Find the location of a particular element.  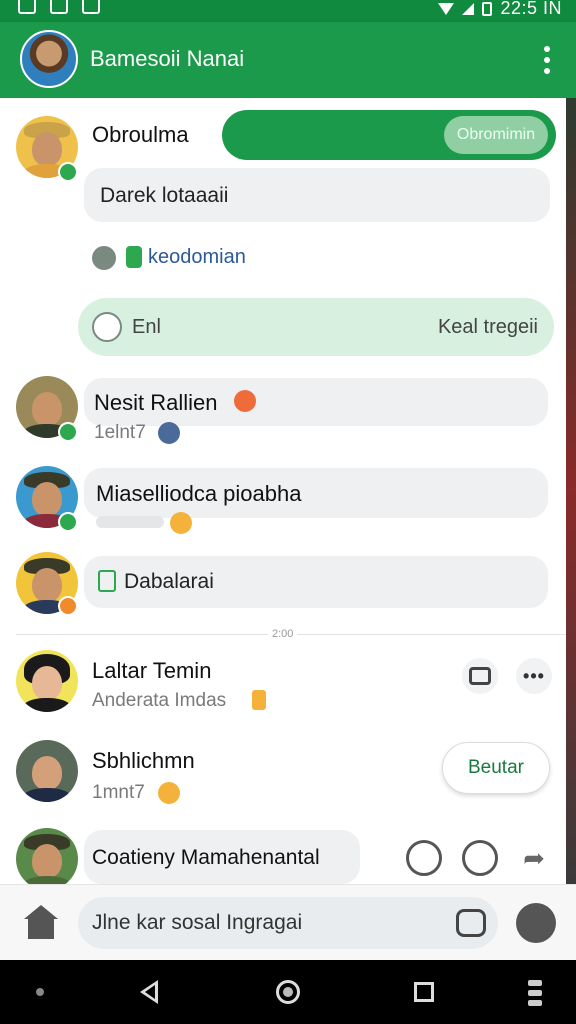

camera-button is located at coordinates (480, 676).